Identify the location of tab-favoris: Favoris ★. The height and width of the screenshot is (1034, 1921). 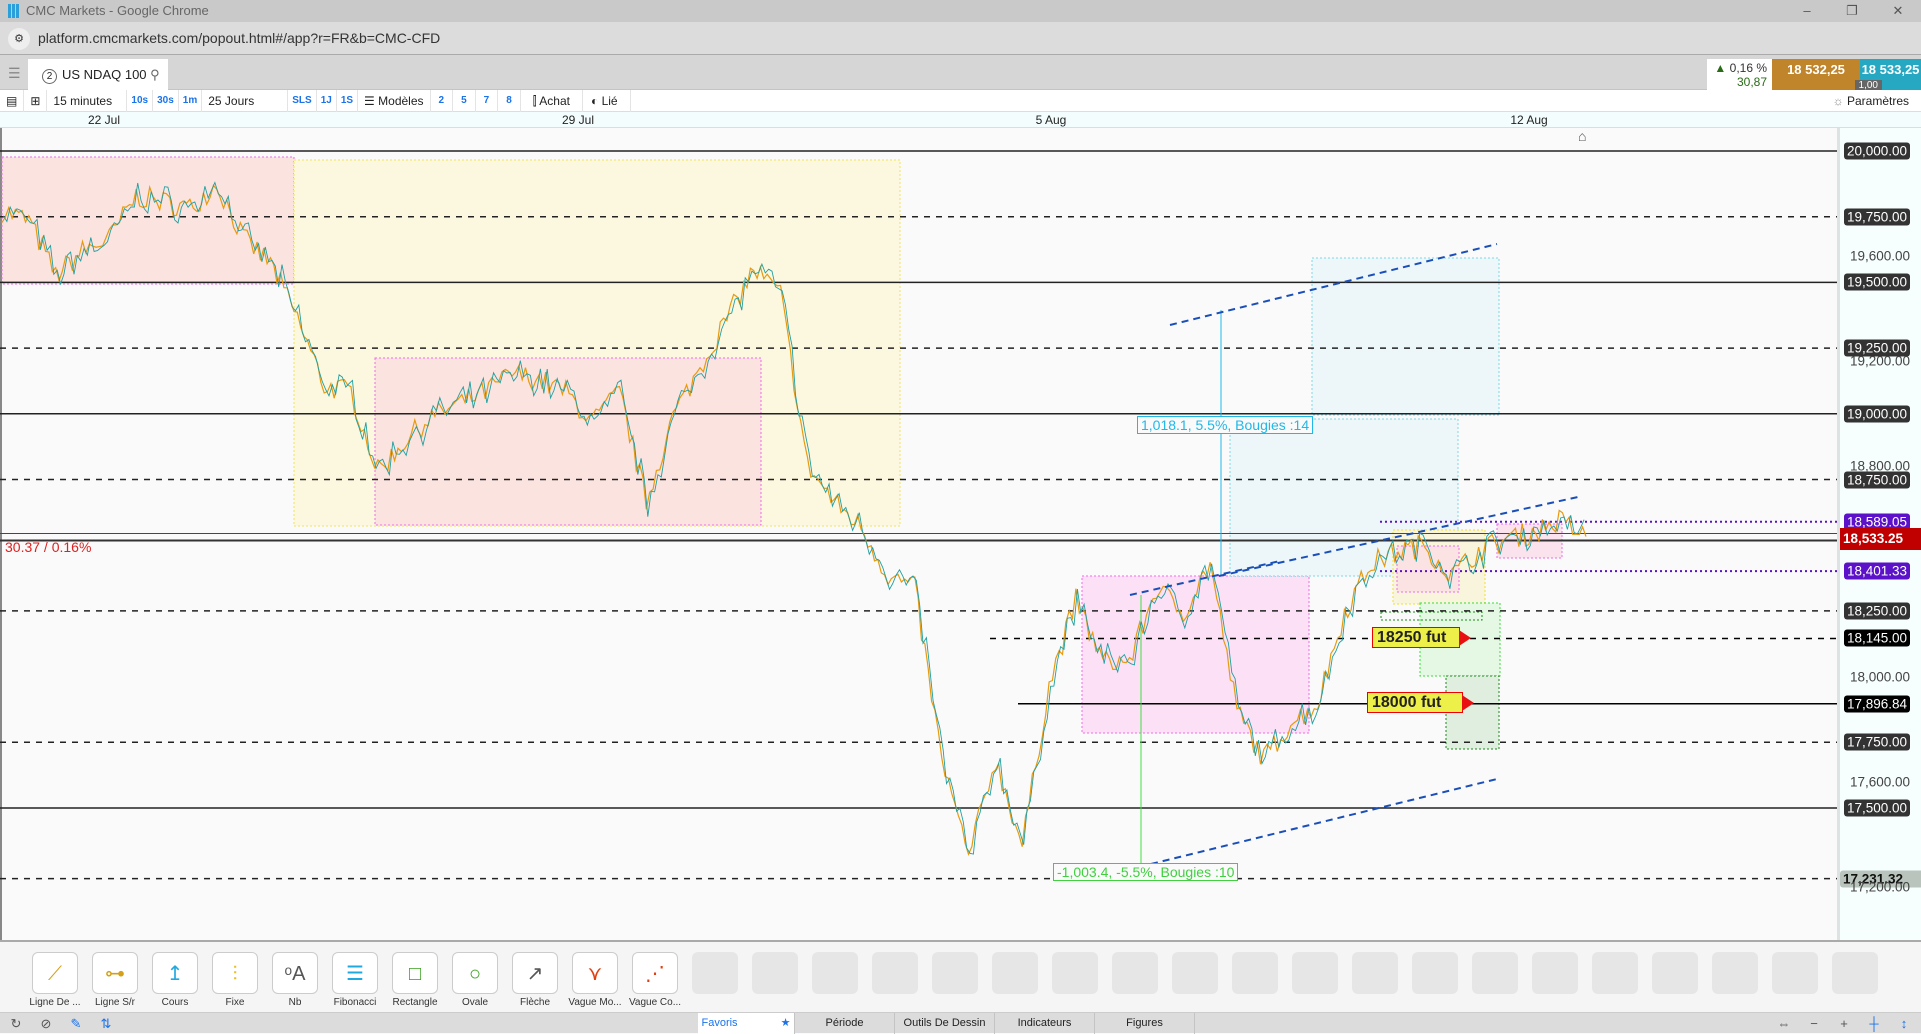
(746, 1023).